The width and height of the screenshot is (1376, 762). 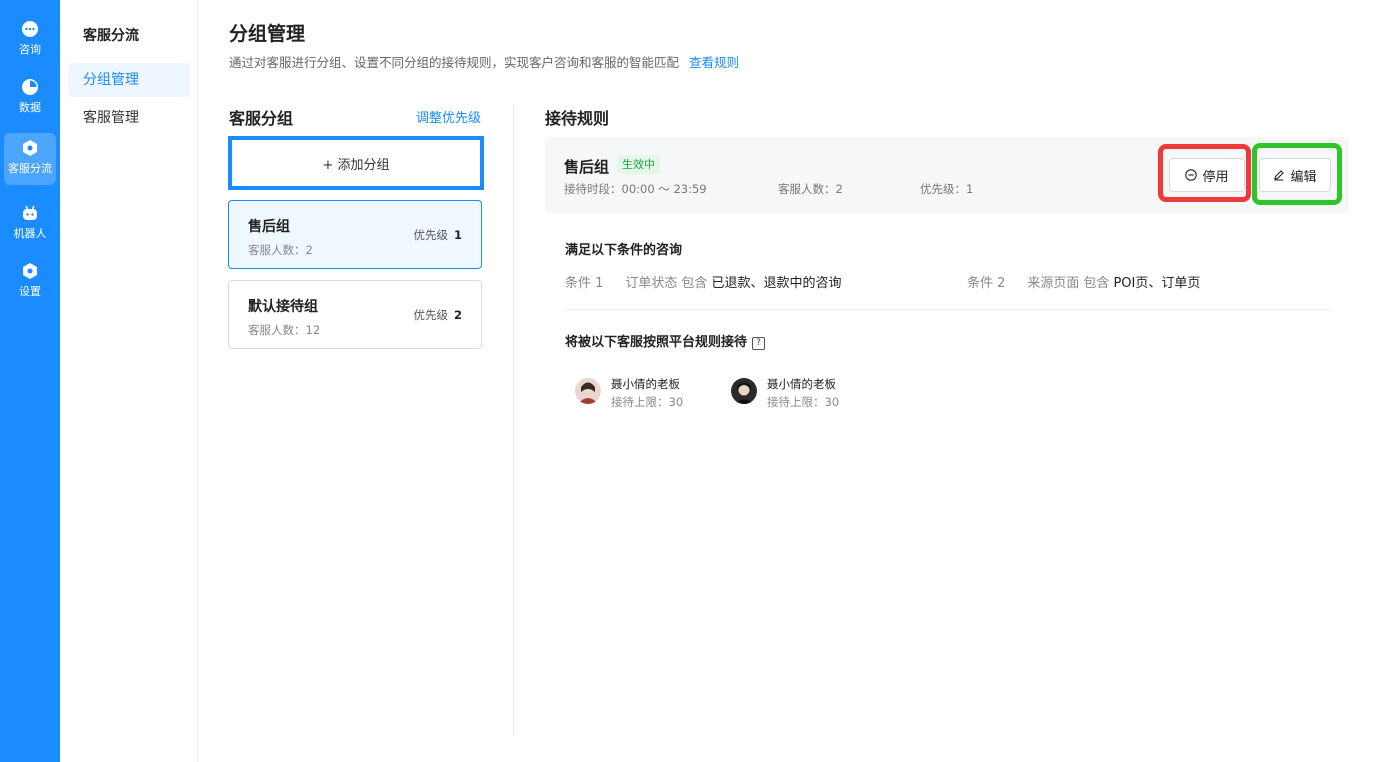 I want to click on rule-hours: 接待时段：00:00 ～ 23:59, so click(x=635, y=189).